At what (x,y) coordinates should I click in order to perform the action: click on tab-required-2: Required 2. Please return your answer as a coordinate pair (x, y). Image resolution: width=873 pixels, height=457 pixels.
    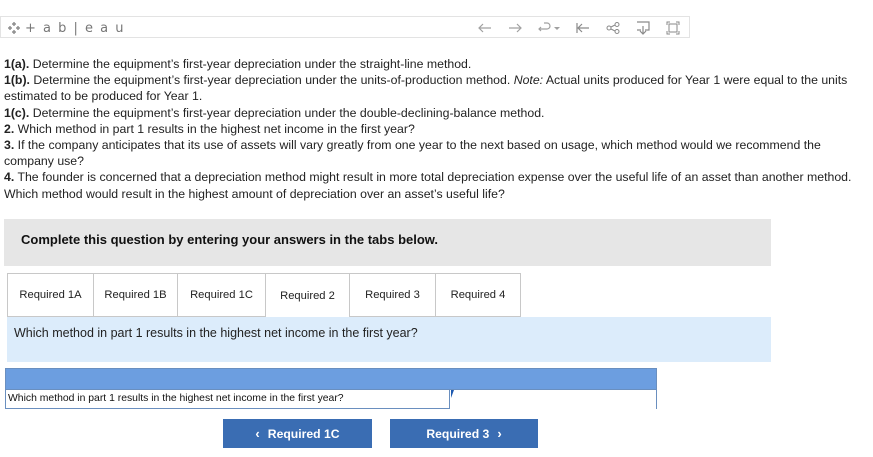
    Looking at the image, I should click on (307, 295).